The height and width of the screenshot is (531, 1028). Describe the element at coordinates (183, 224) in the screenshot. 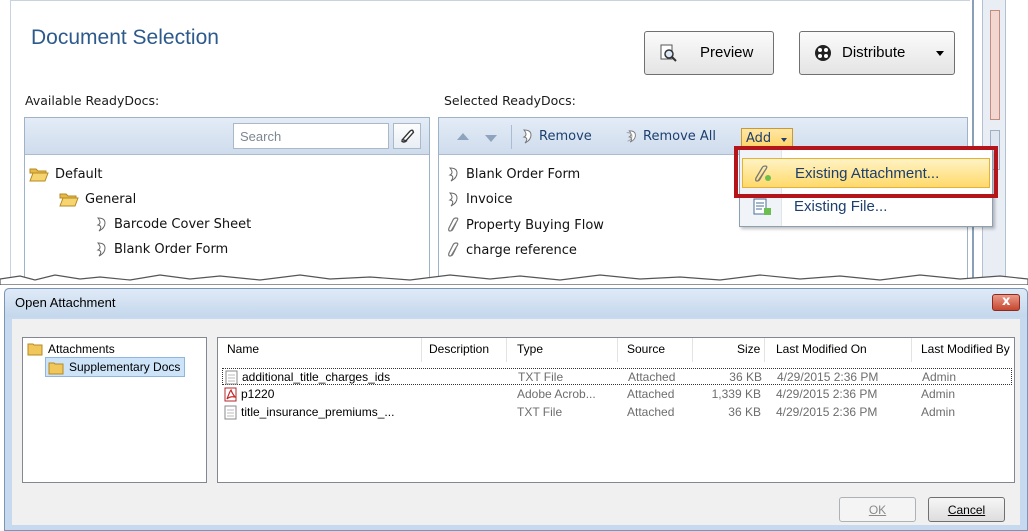

I see `tree-item-label: Barcode Cover Sheet` at that location.